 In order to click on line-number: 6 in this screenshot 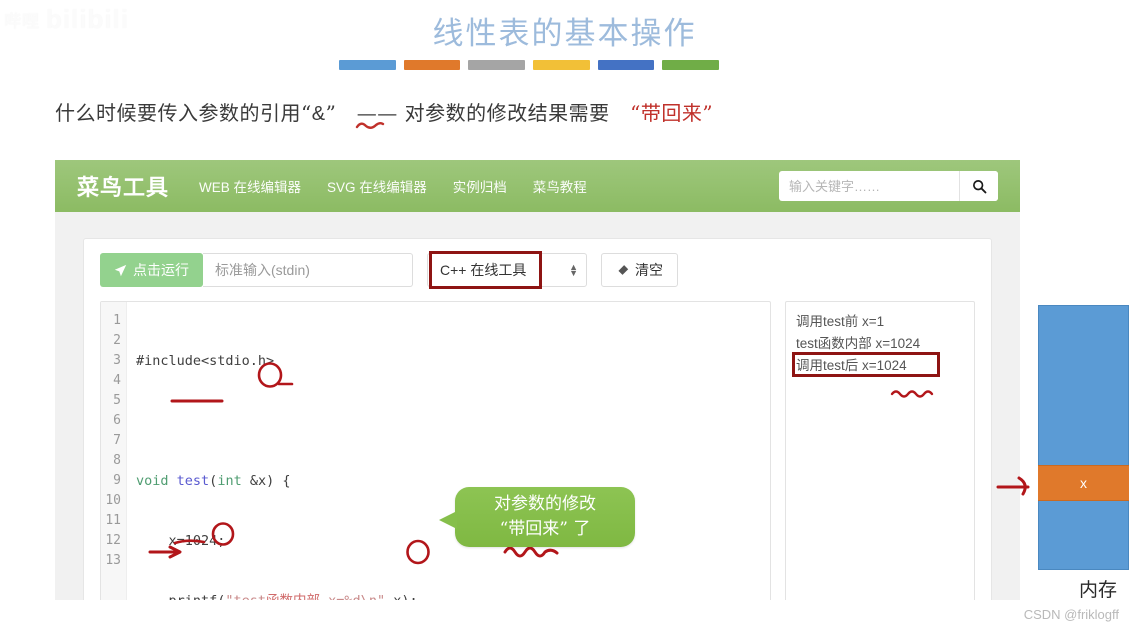, I will do `click(117, 420)`.